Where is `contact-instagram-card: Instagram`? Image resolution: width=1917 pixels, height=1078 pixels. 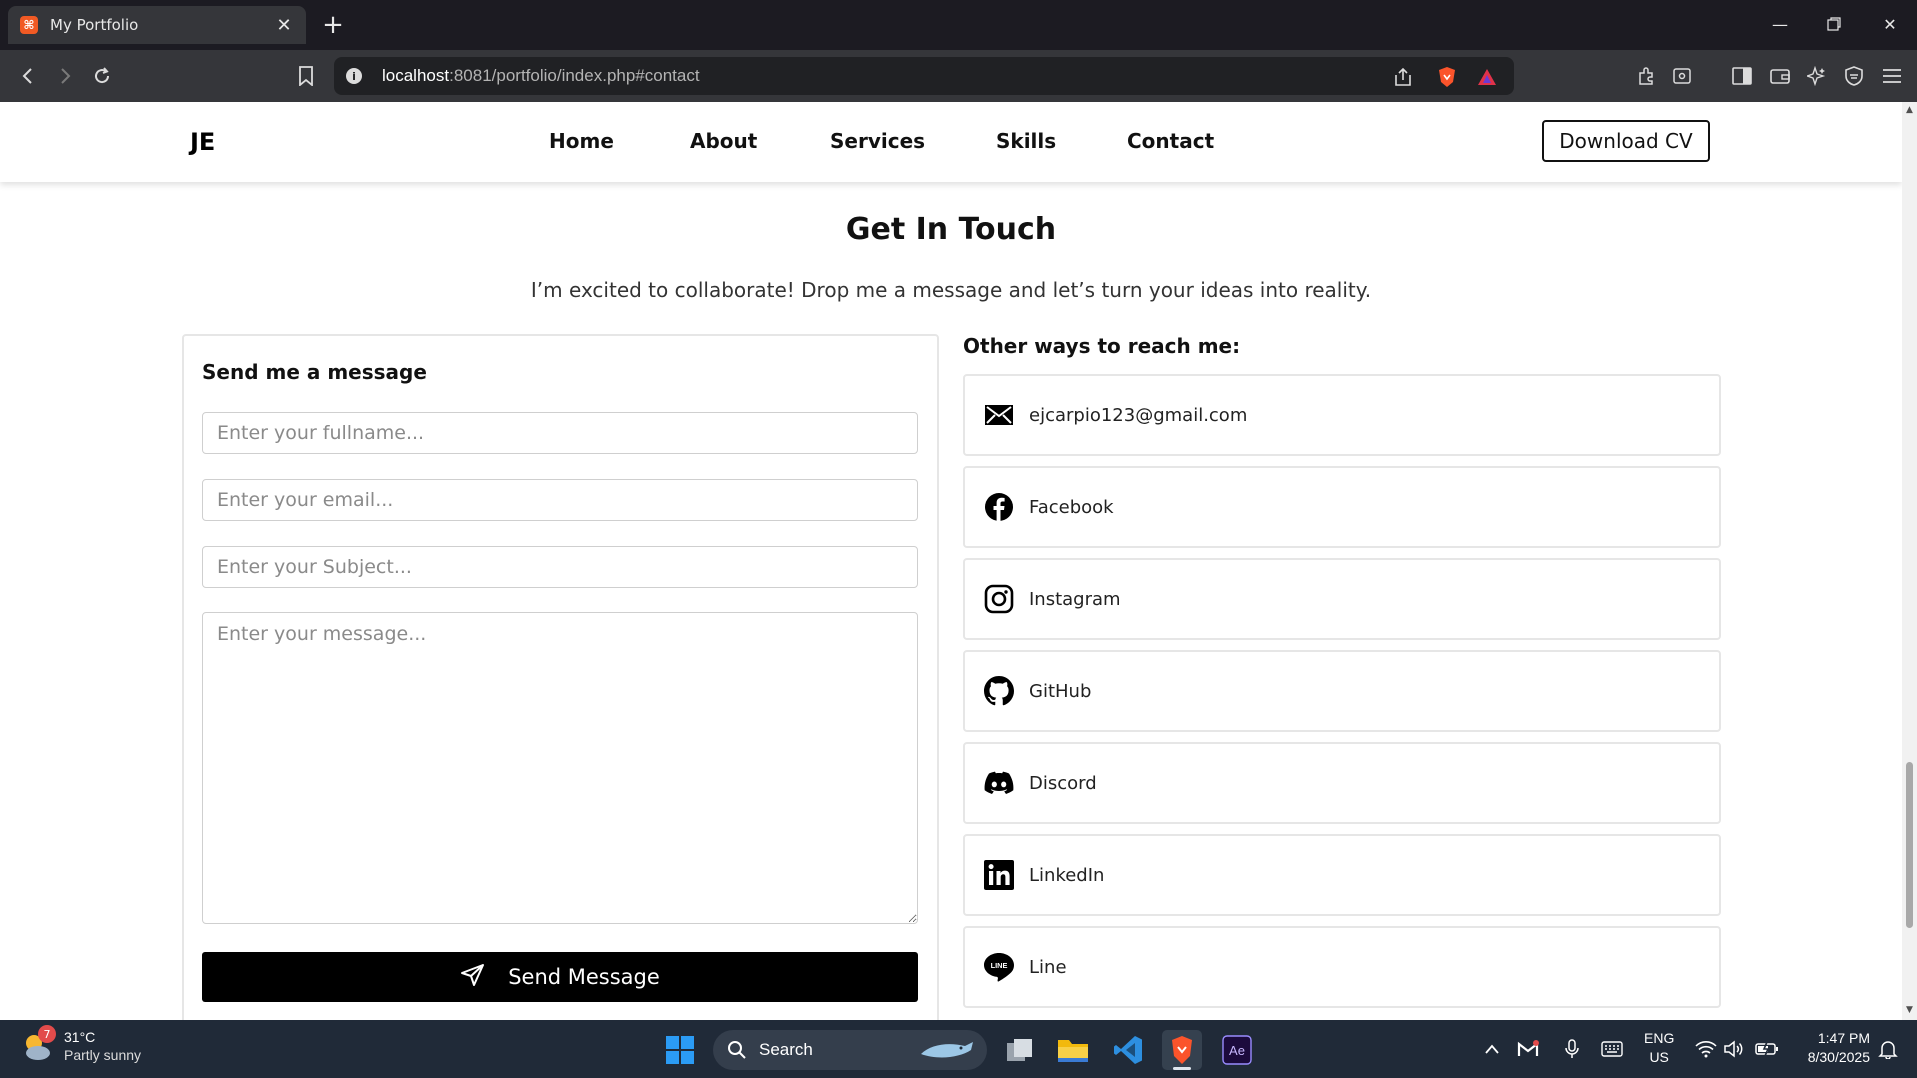
contact-instagram-card: Instagram is located at coordinates (1342, 599).